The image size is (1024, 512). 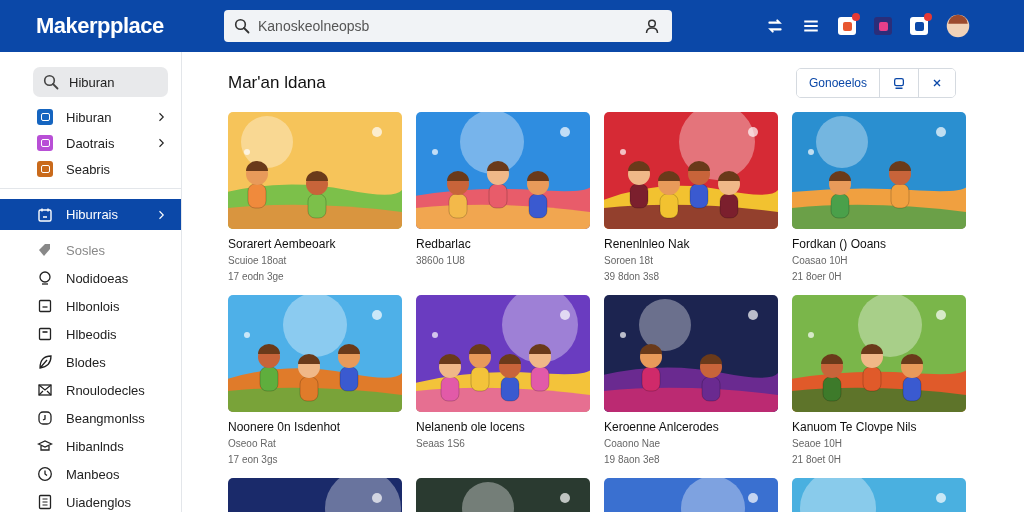 I want to click on game-meta: 21 8oer 0H, so click(x=817, y=277).